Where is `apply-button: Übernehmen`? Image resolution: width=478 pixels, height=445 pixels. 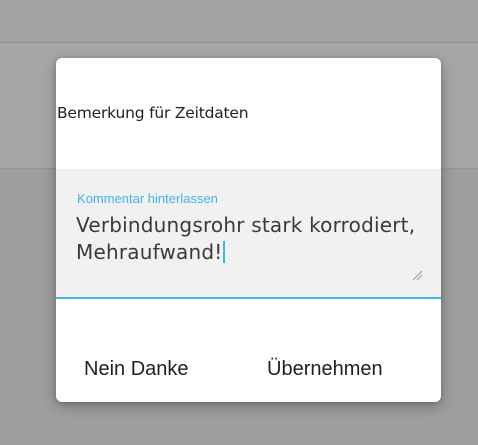 apply-button: Übernehmen is located at coordinates (325, 369).